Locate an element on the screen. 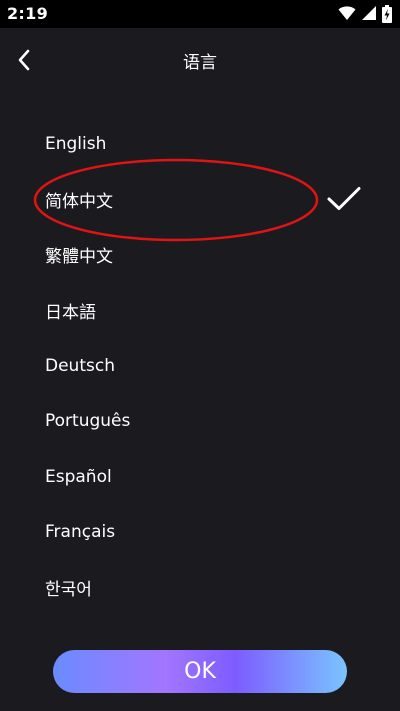  language-item-japanese: 日本語 is located at coordinates (200, 311).